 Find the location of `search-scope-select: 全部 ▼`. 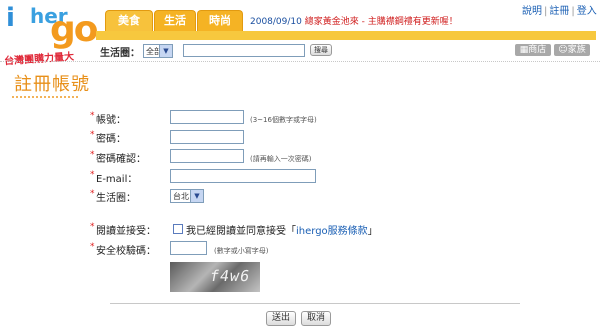

search-scope-select: 全部 ▼ is located at coordinates (158, 51).